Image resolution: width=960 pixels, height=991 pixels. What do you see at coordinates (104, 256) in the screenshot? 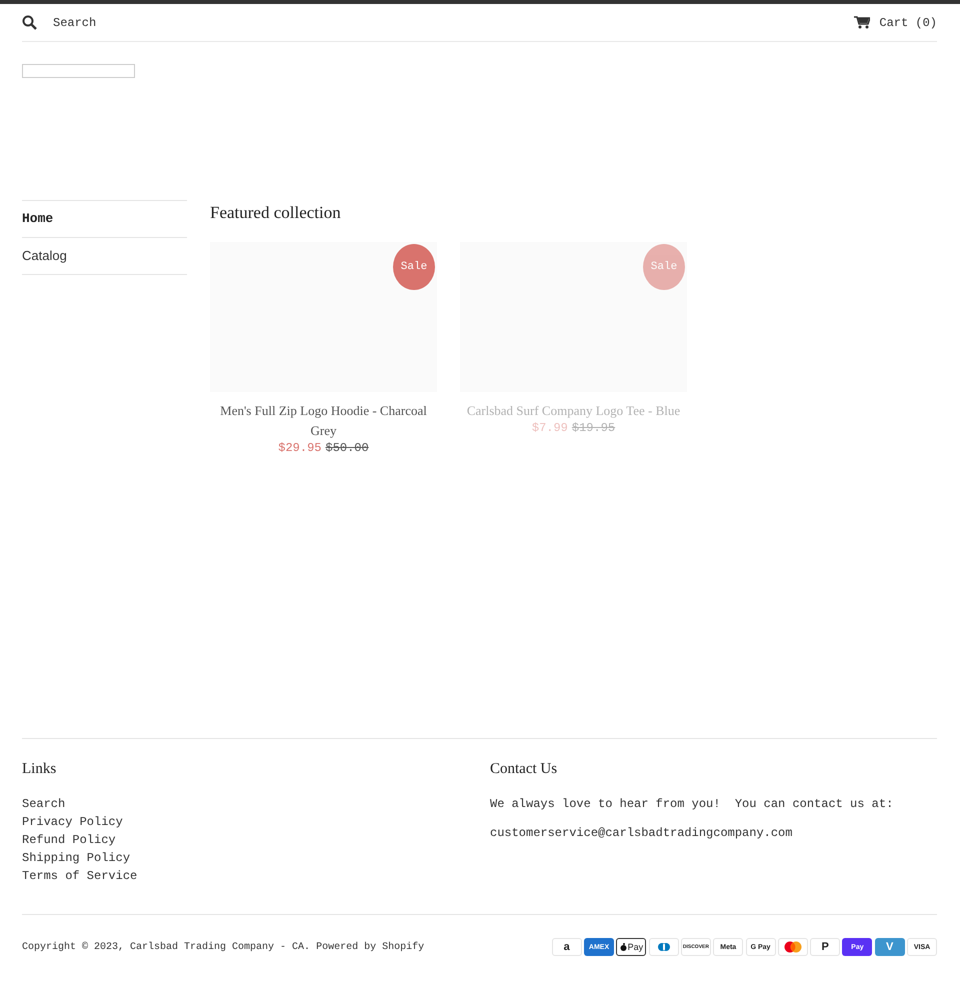
I see `nav-link: Catalog` at bounding box center [104, 256].